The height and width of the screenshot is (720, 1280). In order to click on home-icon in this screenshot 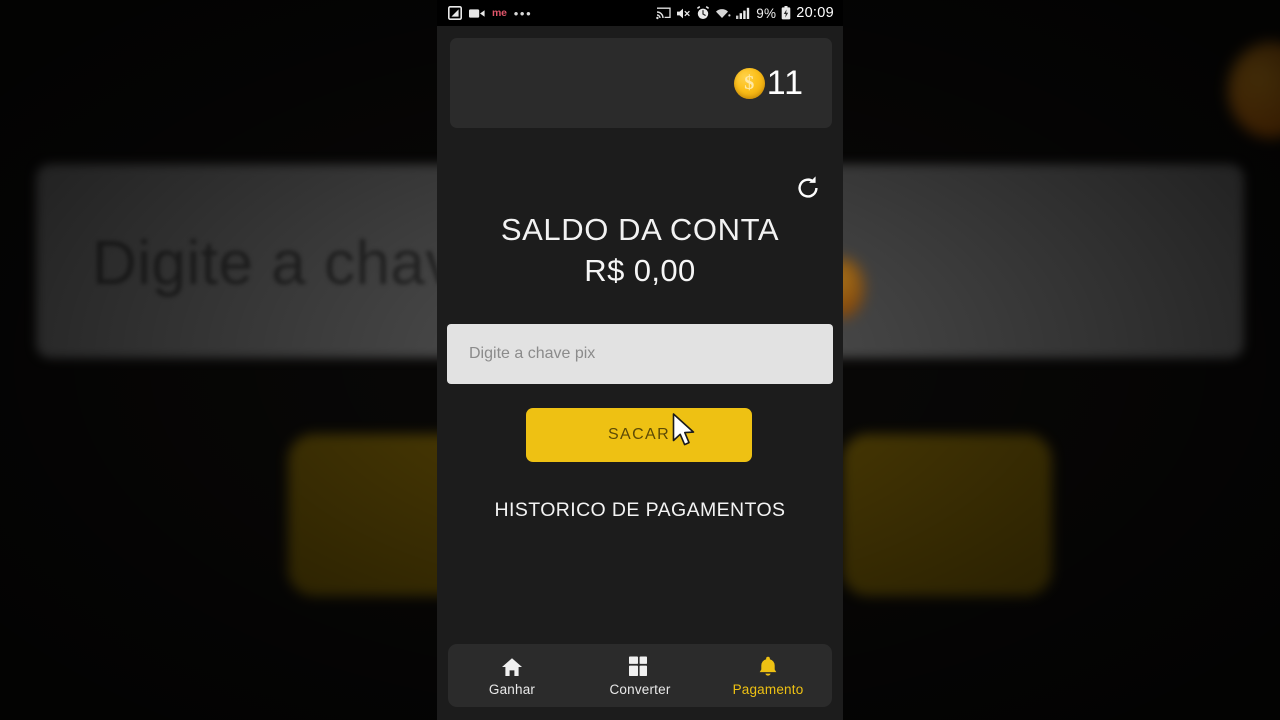, I will do `click(512, 666)`.